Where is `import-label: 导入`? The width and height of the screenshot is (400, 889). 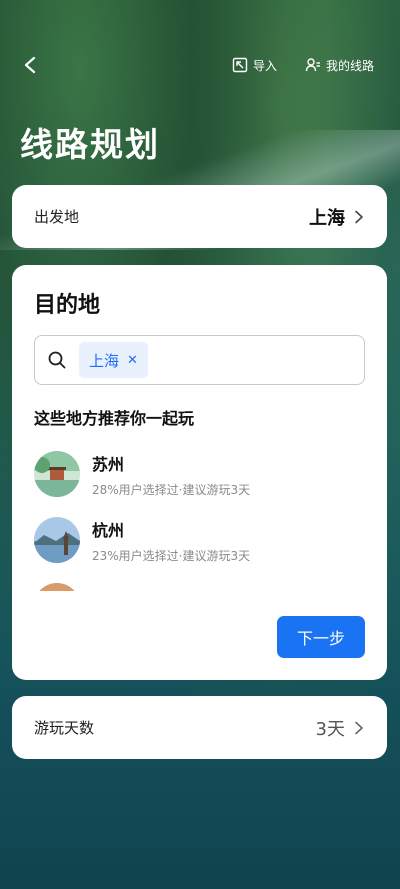 import-label: 导入 is located at coordinates (264, 65).